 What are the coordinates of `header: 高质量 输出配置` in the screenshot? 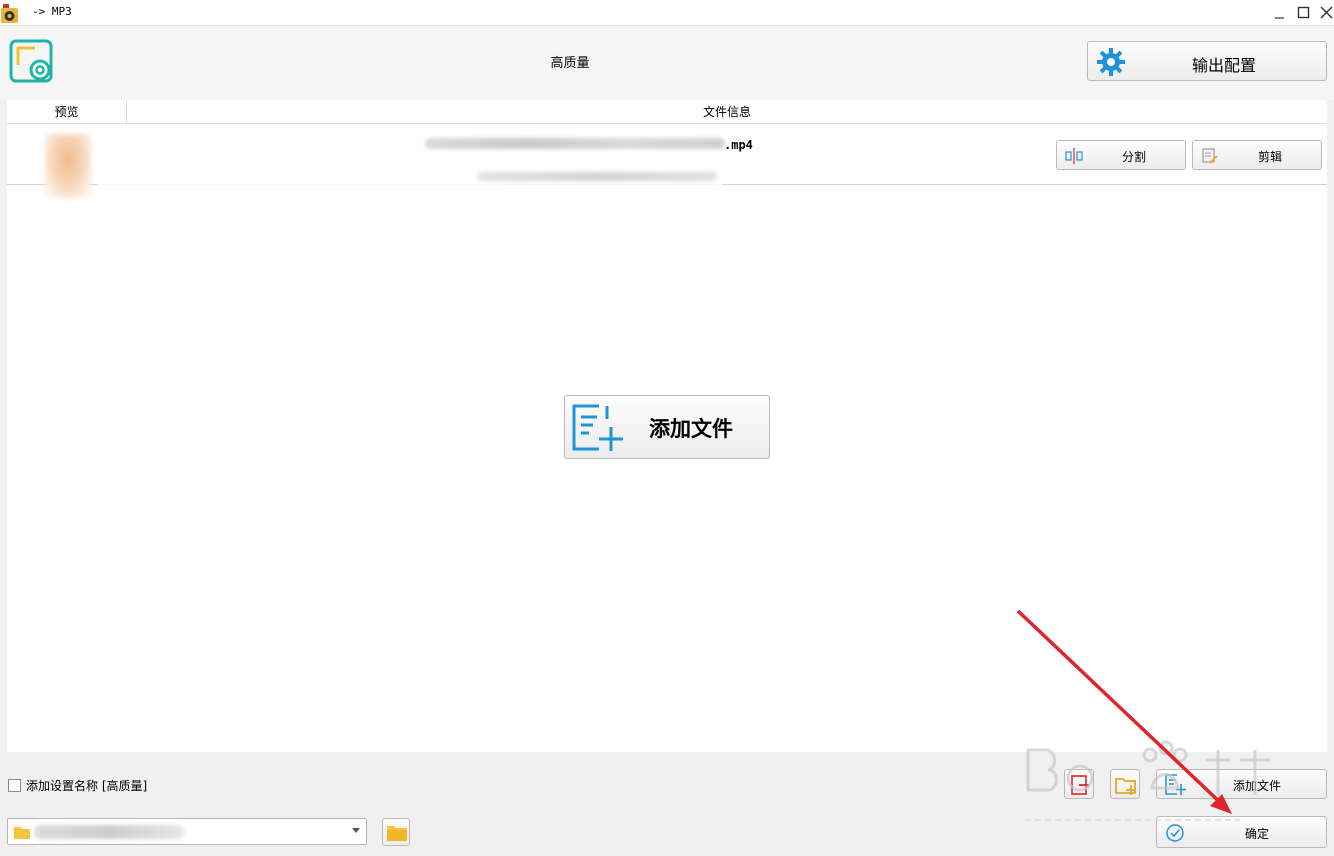 It's located at (667, 63).